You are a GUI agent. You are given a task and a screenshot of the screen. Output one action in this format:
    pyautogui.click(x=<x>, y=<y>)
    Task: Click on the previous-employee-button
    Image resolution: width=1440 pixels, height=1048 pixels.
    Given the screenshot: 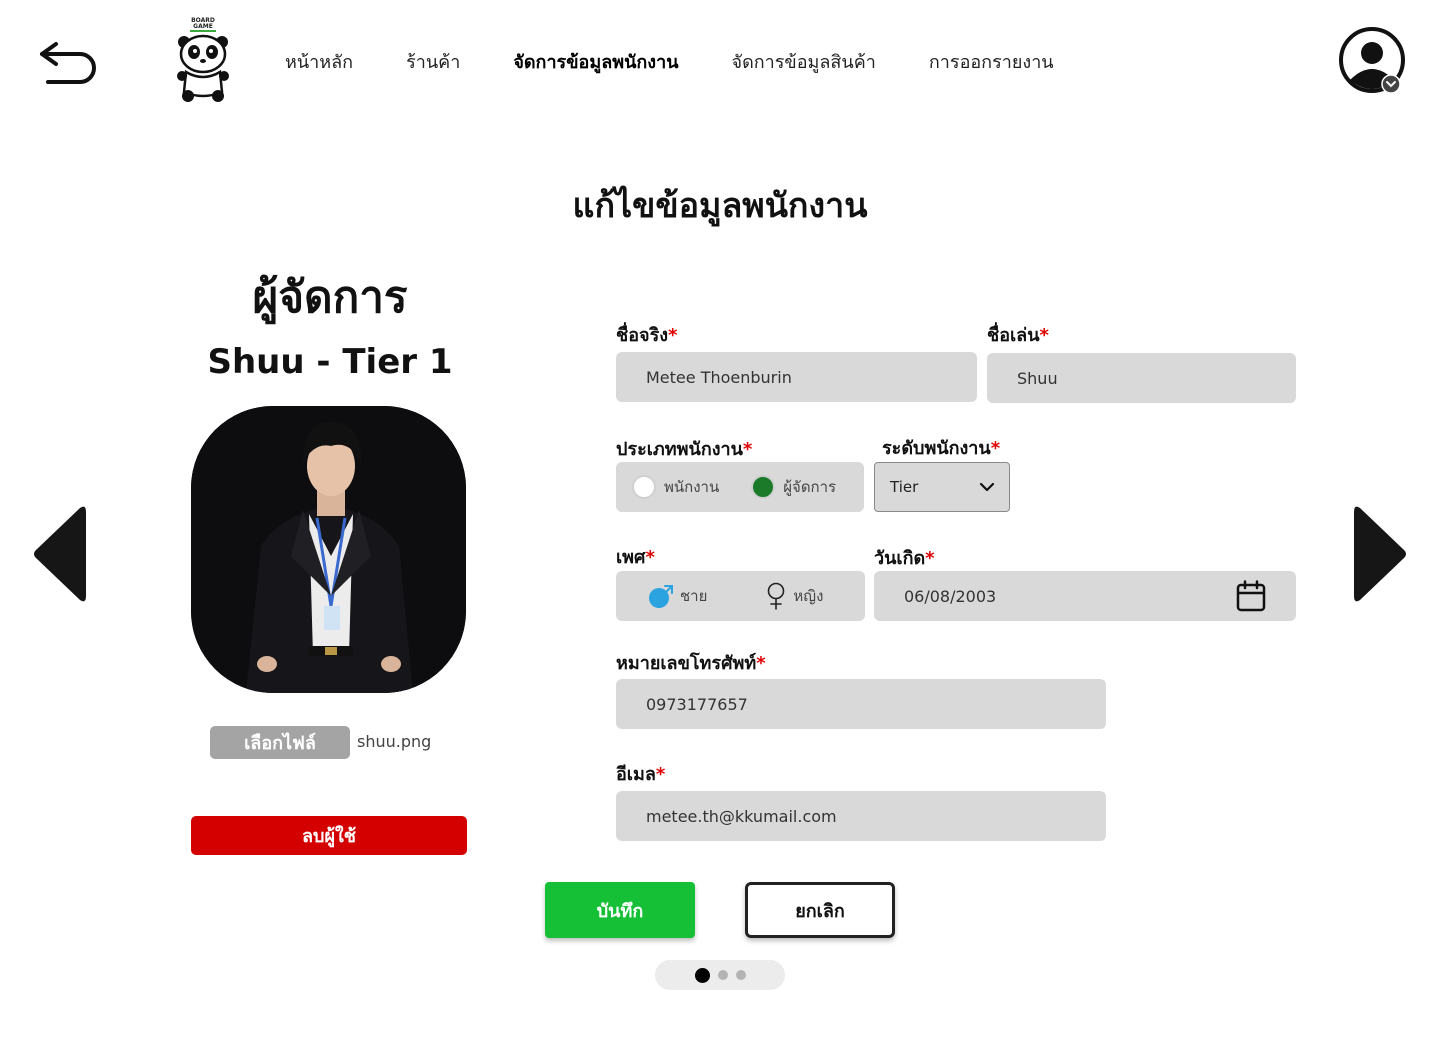 What is the action you would take?
    pyautogui.click(x=59, y=554)
    